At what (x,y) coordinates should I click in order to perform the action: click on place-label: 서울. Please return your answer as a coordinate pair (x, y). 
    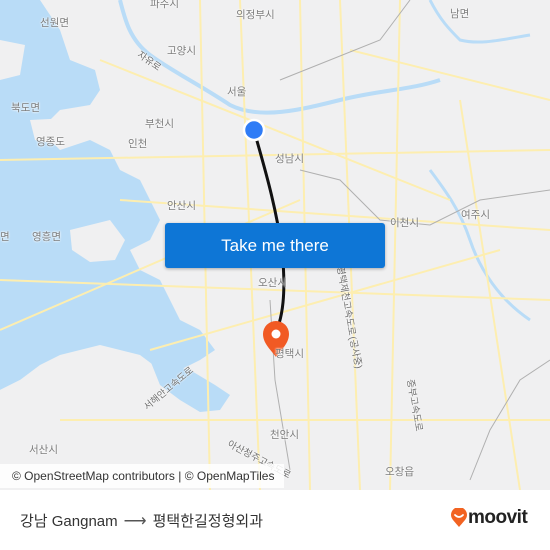
    Looking at the image, I should click on (237, 92).